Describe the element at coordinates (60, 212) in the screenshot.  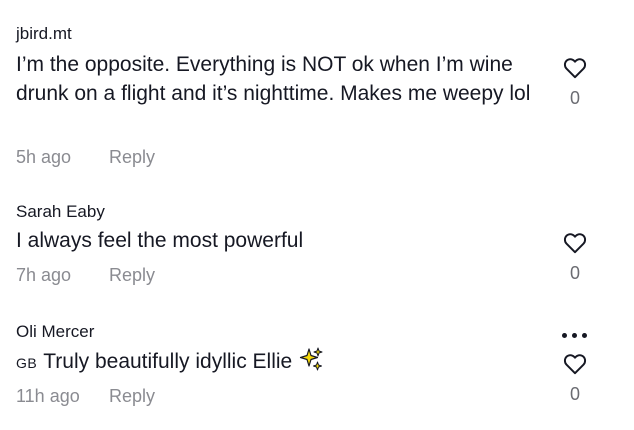
I see `comment-username: Sarah Eaby` at that location.